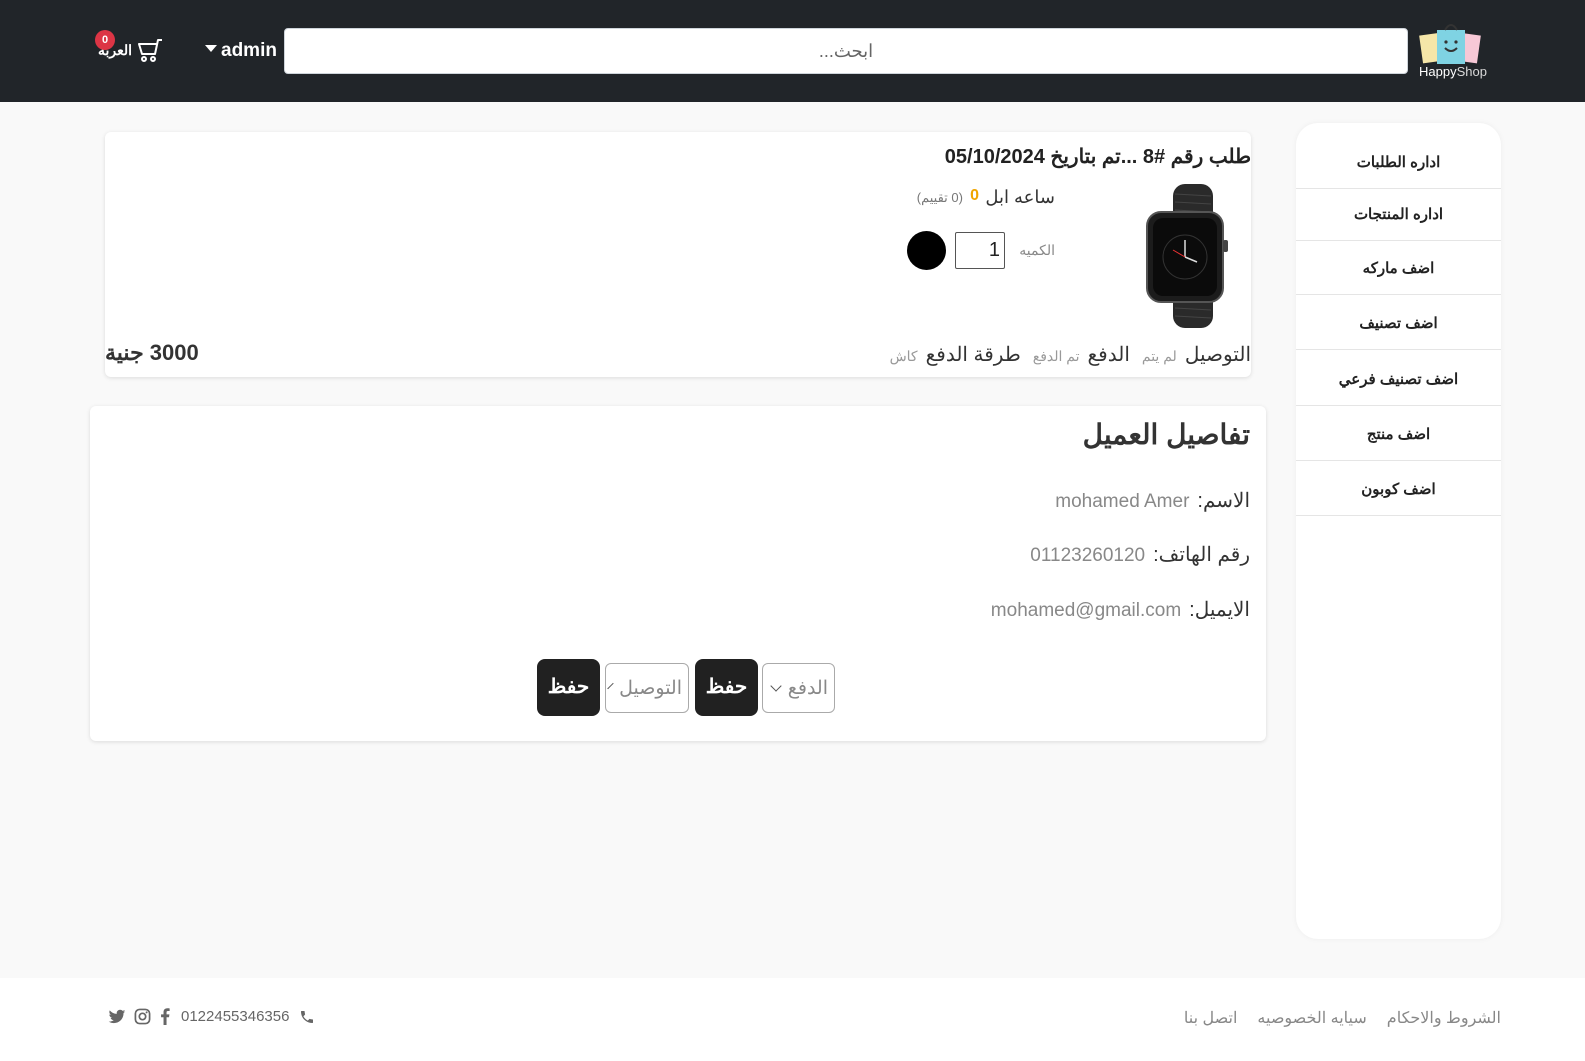 This screenshot has width=1585, height=1061. I want to click on delivery-status-select: التوصيل, so click(647, 688).